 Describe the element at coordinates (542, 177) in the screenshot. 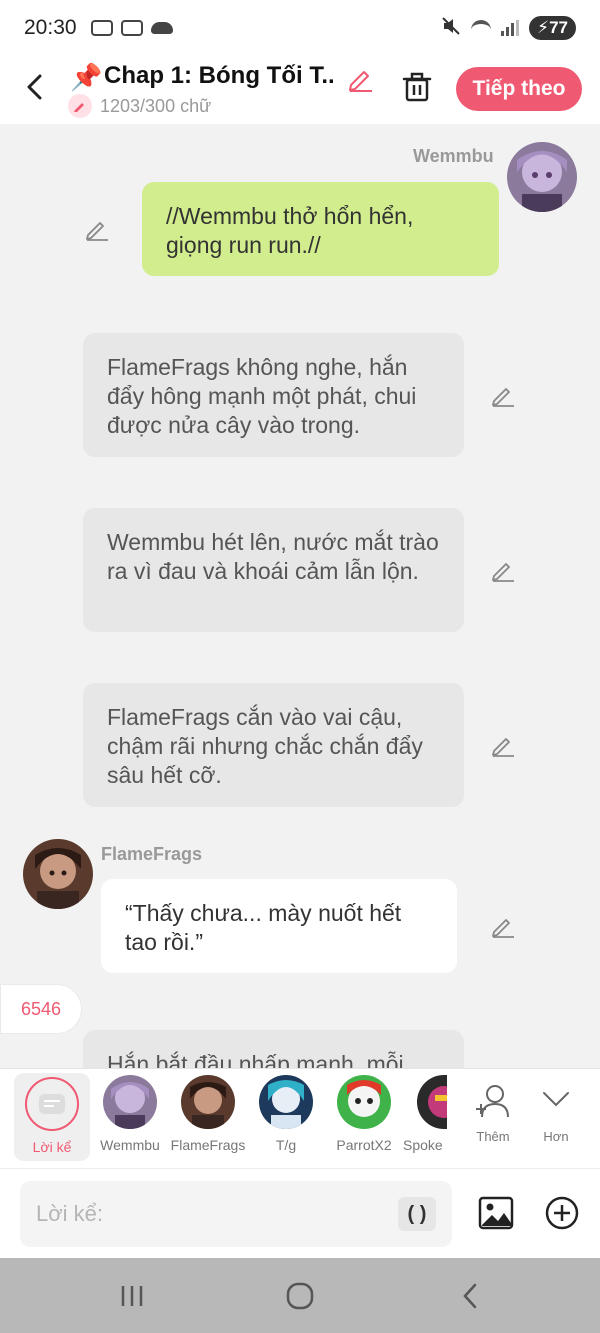

I see `avatar-wemmbu` at that location.